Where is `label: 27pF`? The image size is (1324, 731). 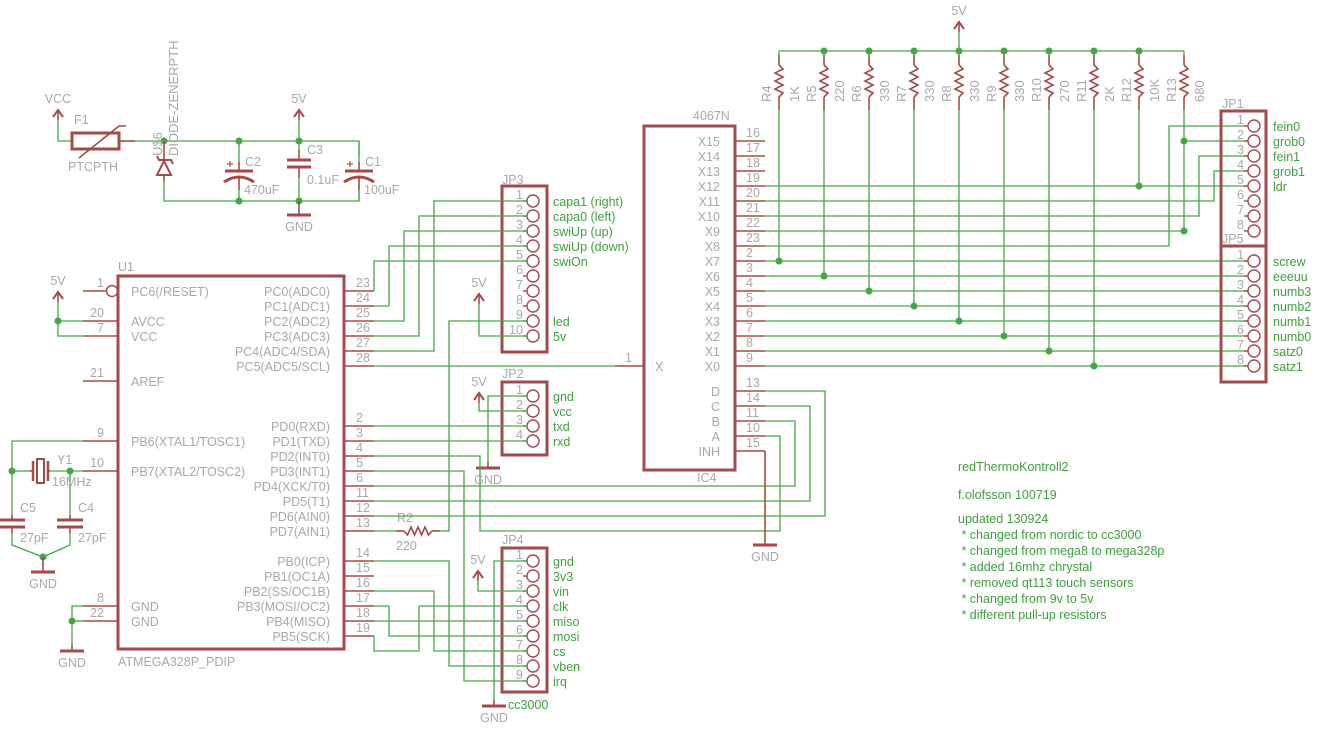
label: 27pF is located at coordinates (34, 538).